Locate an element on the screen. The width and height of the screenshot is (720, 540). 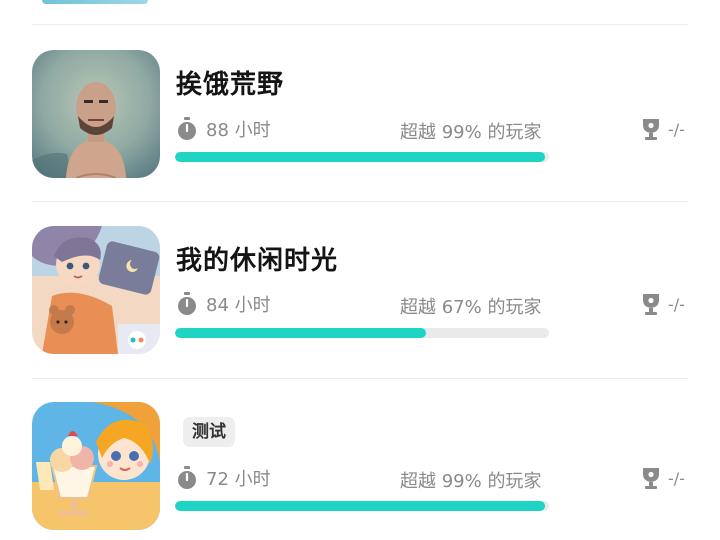
rank-percentile: 超越 99% 的玩家 is located at coordinates (471, 481).